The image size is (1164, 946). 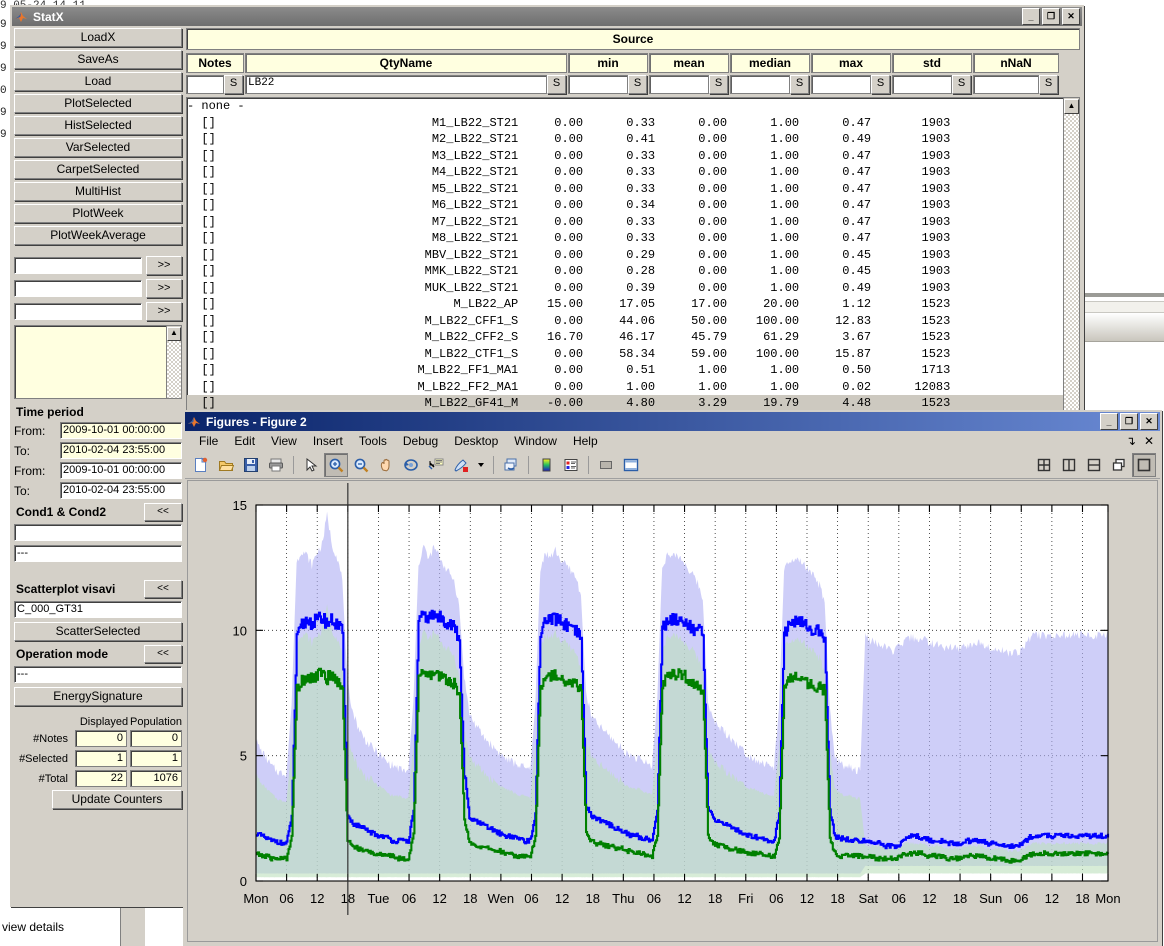 What do you see at coordinates (208, 441) in the screenshot?
I see `menu-file: File` at bounding box center [208, 441].